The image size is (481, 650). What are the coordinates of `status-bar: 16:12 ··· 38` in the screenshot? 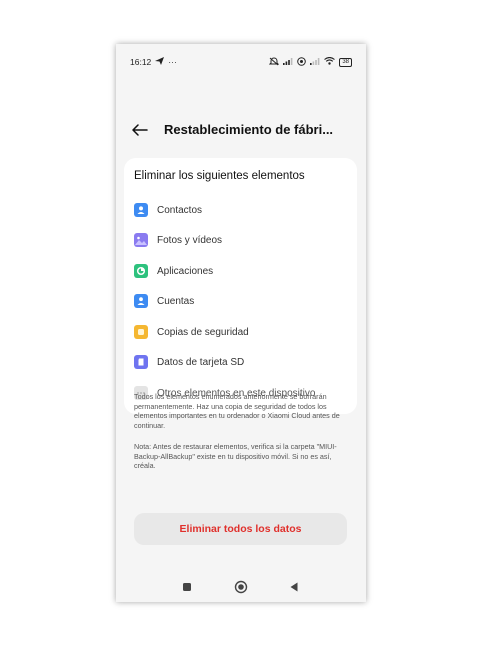 It's located at (241, 62).